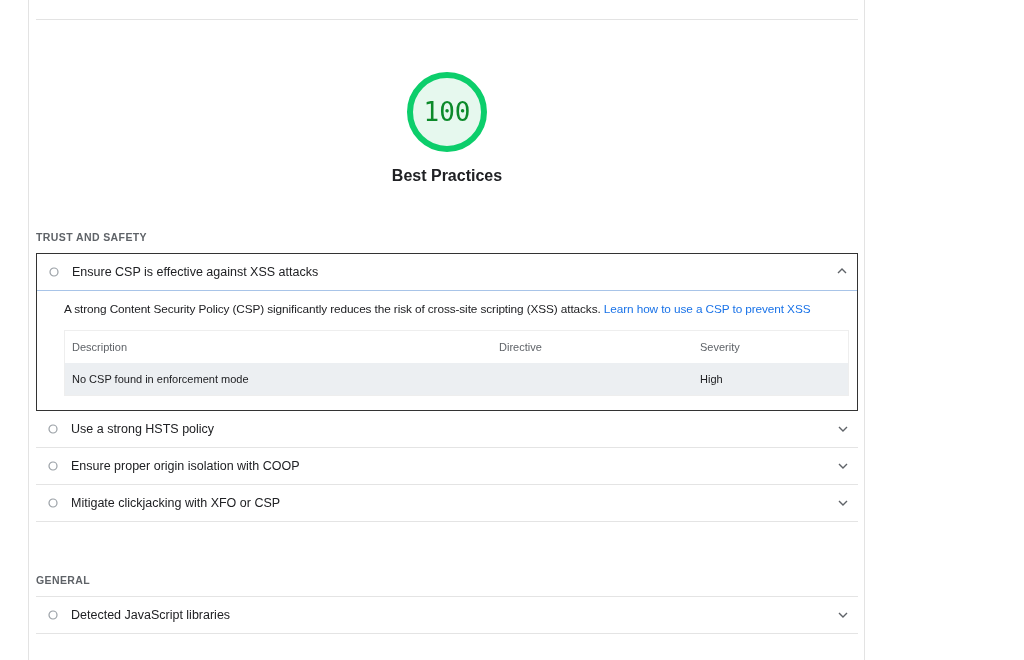 The width and height of the screenshot is (1024, 660). I want to click on table-cell: High, so click(771, 379).